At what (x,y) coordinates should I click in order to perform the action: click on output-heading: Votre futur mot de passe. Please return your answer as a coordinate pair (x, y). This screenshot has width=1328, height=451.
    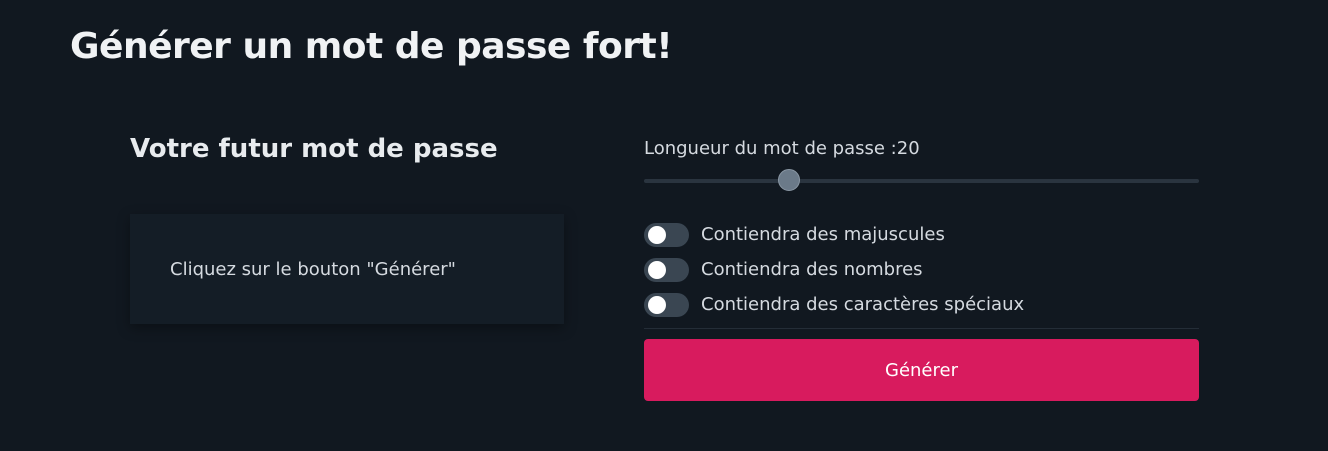
    Looking at the image, I should click on (314, 149).